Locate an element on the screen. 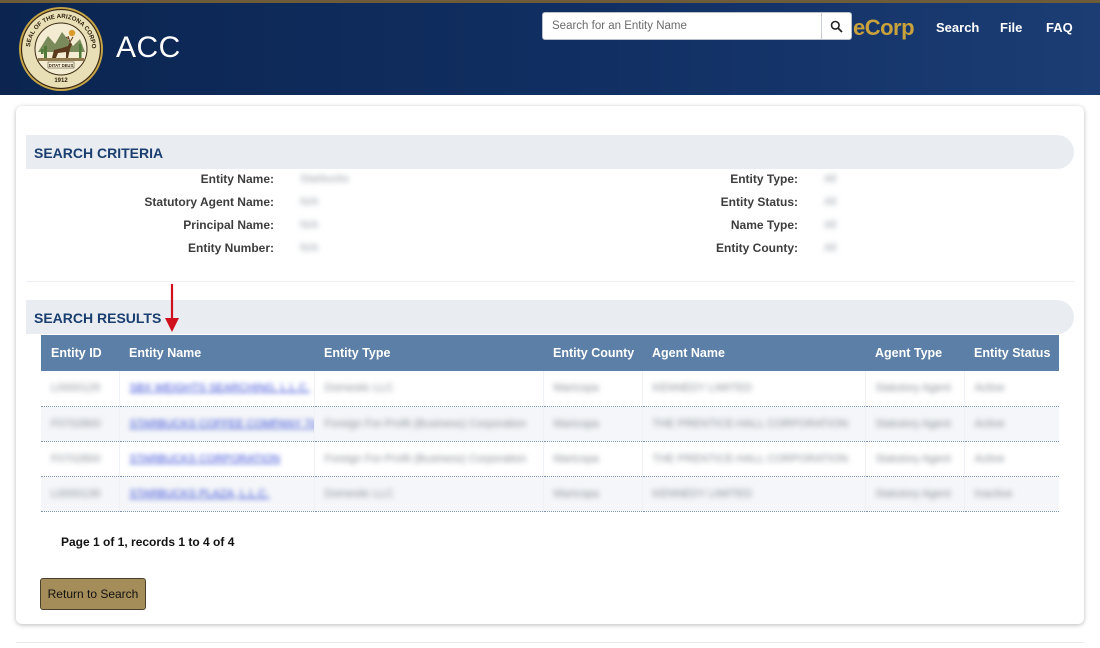  criteria-value-principal-name: N/A is located at coordinates (309, 225).